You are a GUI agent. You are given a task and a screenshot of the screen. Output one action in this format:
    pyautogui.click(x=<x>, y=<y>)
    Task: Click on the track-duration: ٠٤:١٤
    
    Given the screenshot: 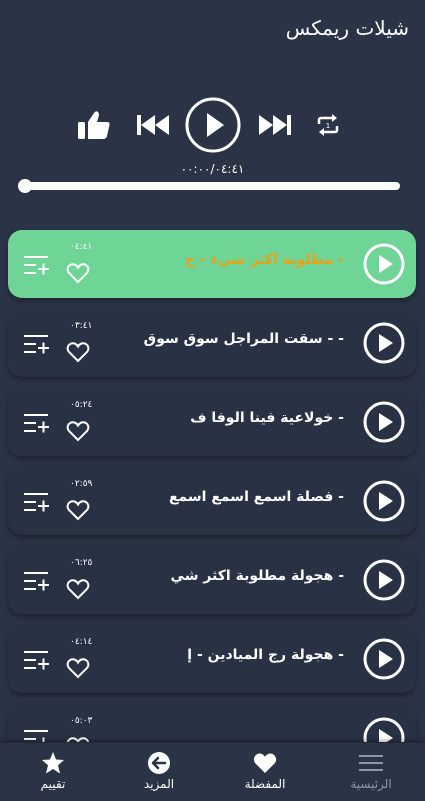 What is the action you would take?
    pyautogui.click(x=81, y=642)
    